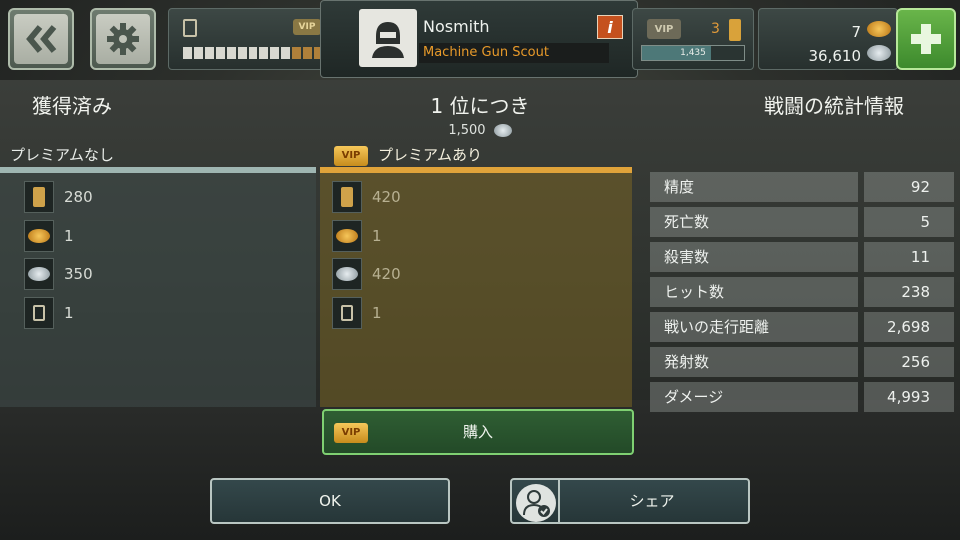 This screenshot has height=540, width=960. What do you see at coordinates (307, 27) in the screenshot?
I see `fuel-vip-badge: VIP` at bounding box center [307, 27].